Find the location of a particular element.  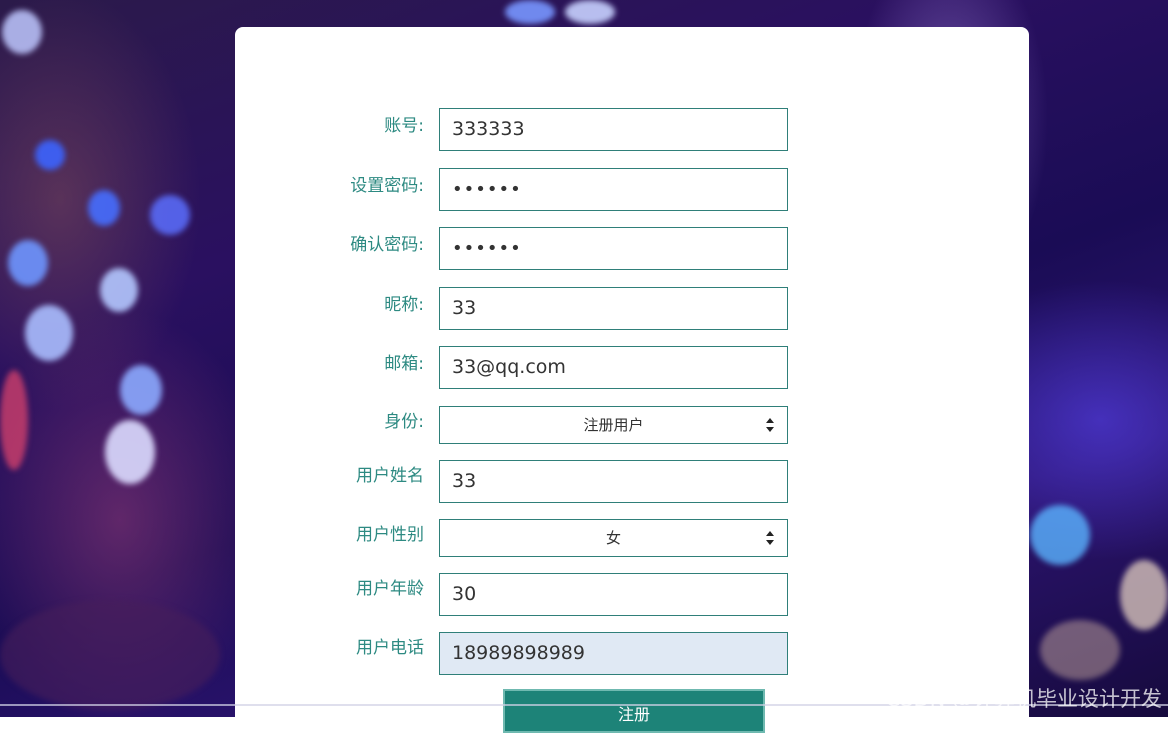

nickname-label: 昵称: is located at coordinates (404, 305).